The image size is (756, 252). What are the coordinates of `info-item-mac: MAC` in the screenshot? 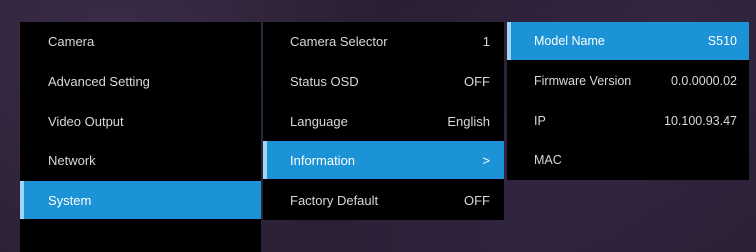 It's located at (628, 160).